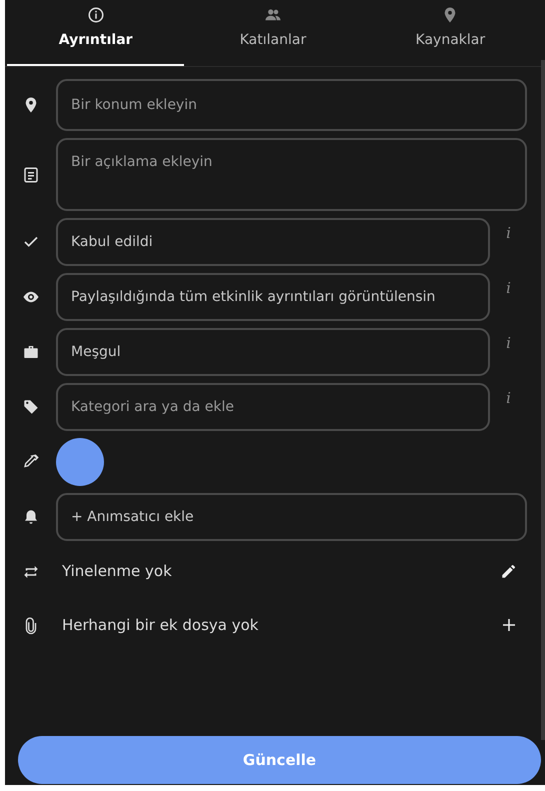 This screenshot has height=791, width=545. What do you see at coordinates (31, 407) in the screenshot?
I see `tag-icon` at bounding box center [31, 407].